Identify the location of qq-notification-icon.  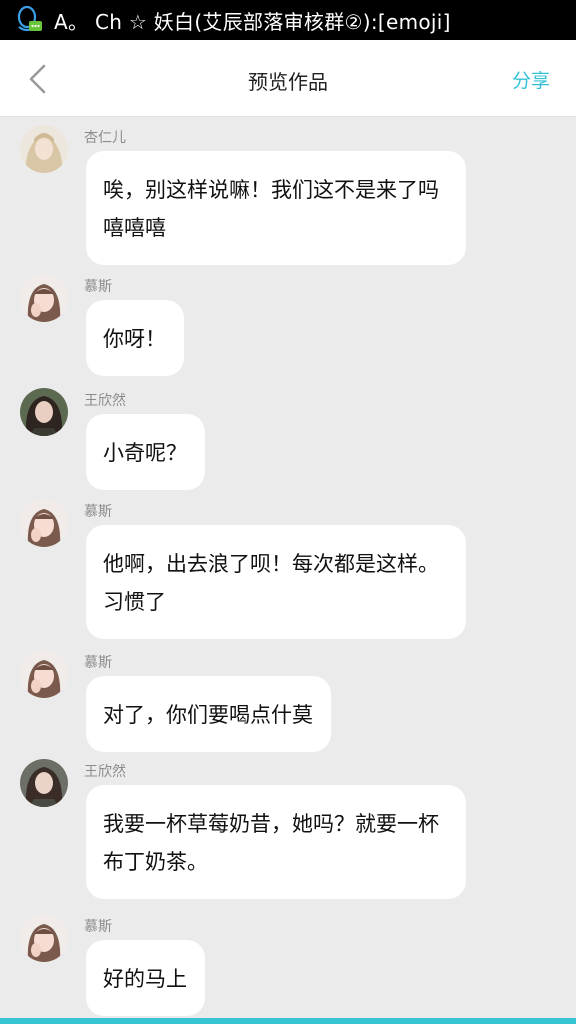
(29, 20).